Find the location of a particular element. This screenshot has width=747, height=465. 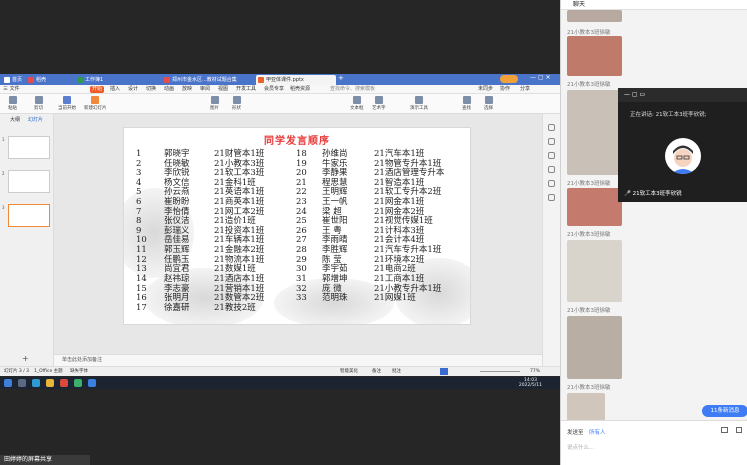

zoom-slider is located at coordinates (500, 371).